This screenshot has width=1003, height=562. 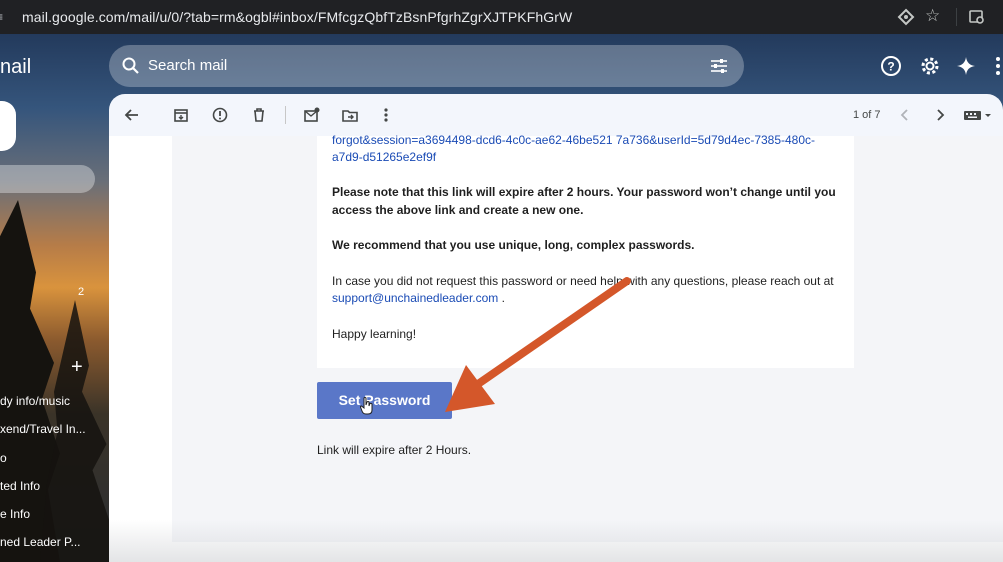 I want to click on pagination-count: 1 of 7, so click(x=867, y=115).